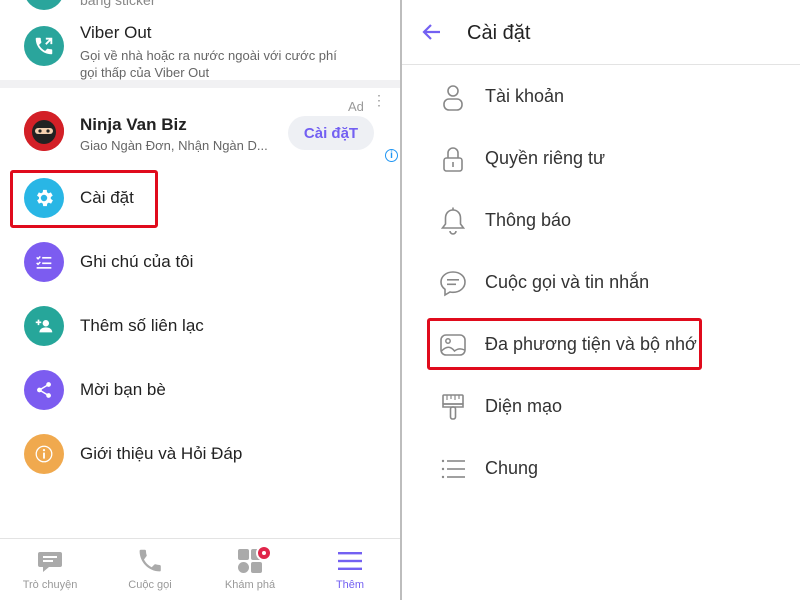 Image resolution: width=800 pixels, height=600 pixels. I want to click on menu-item-add-contact: Thêm số liên lạc, so click(200, 326).